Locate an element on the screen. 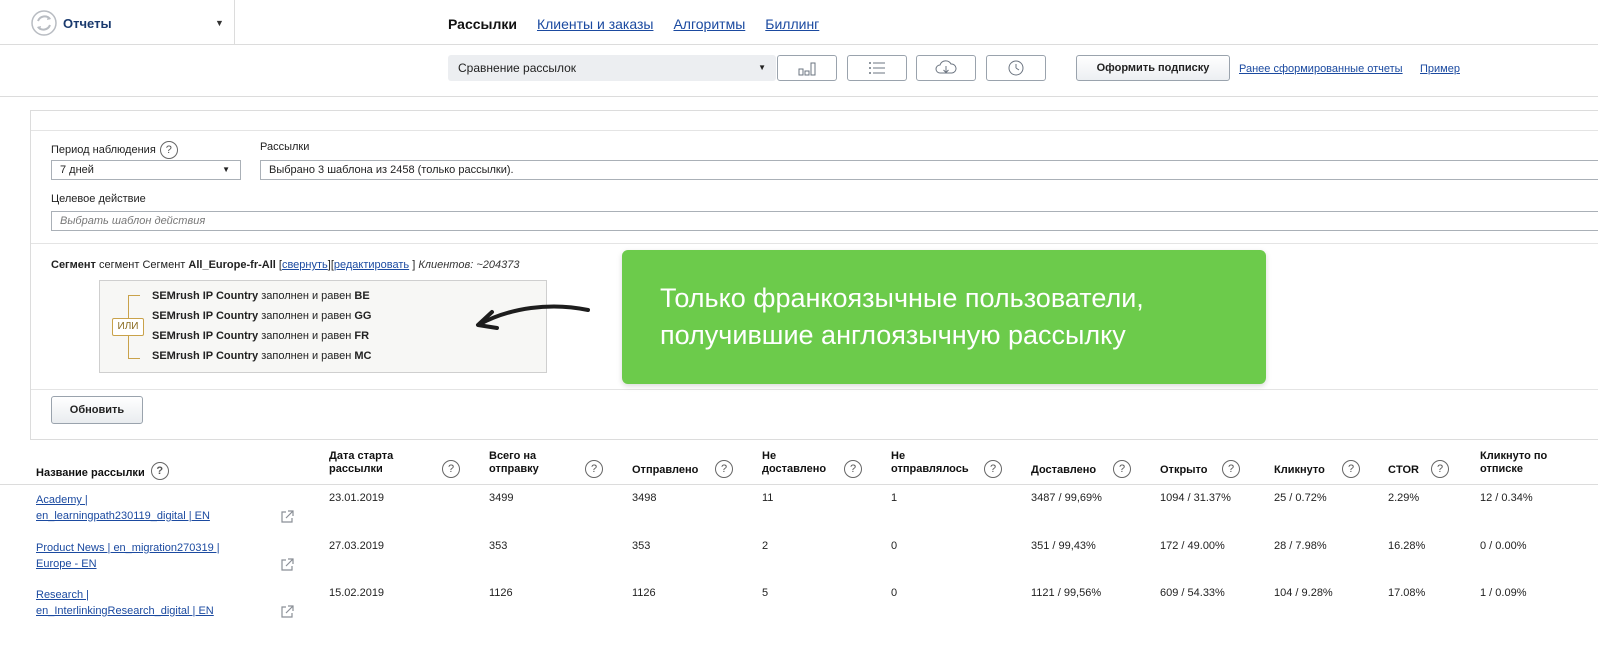 Image resolution: width=1598 pixels, height=654 pixels. mailing-name-line: Research | is located at coordinates (62, 595).